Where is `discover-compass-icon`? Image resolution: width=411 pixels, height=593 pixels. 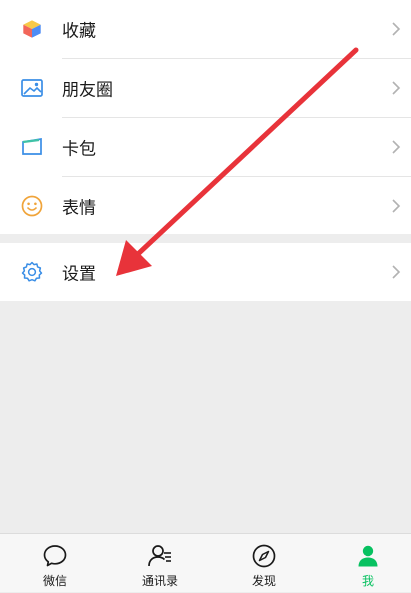 discover-compass-icon is located at coordinates (264, 556).